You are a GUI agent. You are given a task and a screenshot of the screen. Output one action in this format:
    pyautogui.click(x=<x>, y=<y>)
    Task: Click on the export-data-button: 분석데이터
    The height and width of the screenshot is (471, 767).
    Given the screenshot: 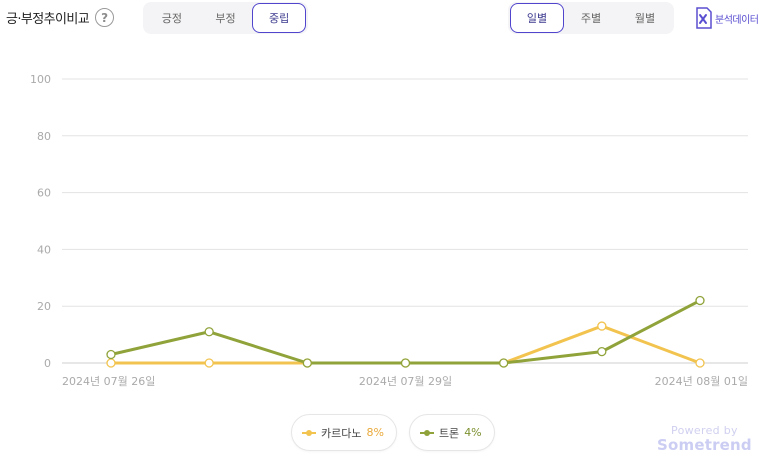 What is the action you would take?
    pyautogui.click(x=727, y=18)
    